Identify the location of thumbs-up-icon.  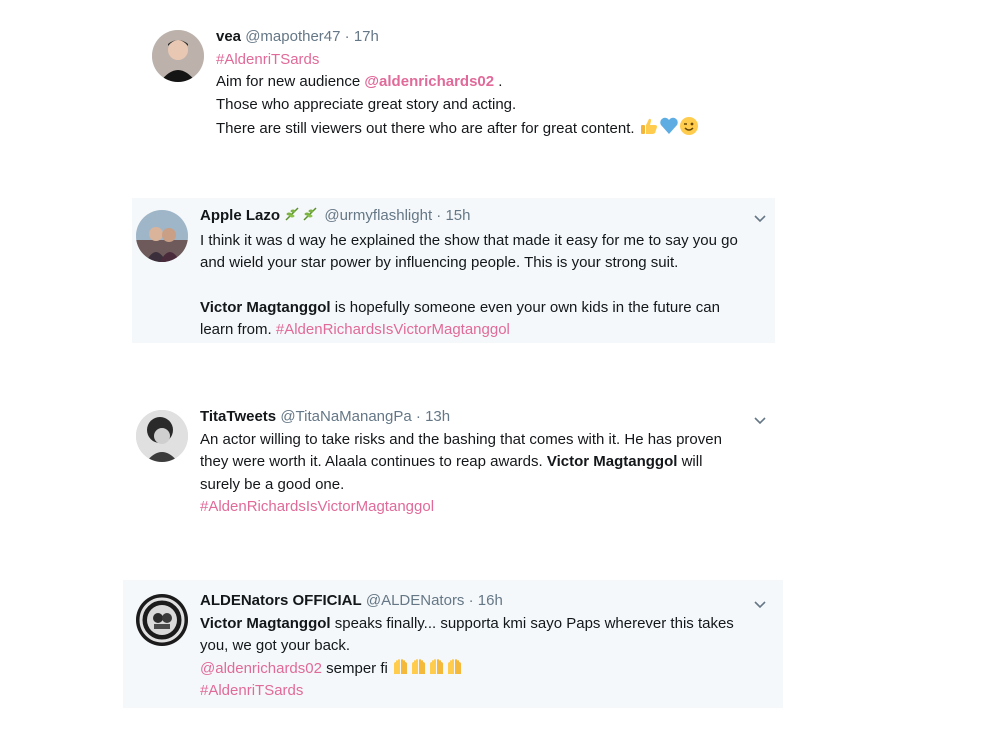
(649, 126).